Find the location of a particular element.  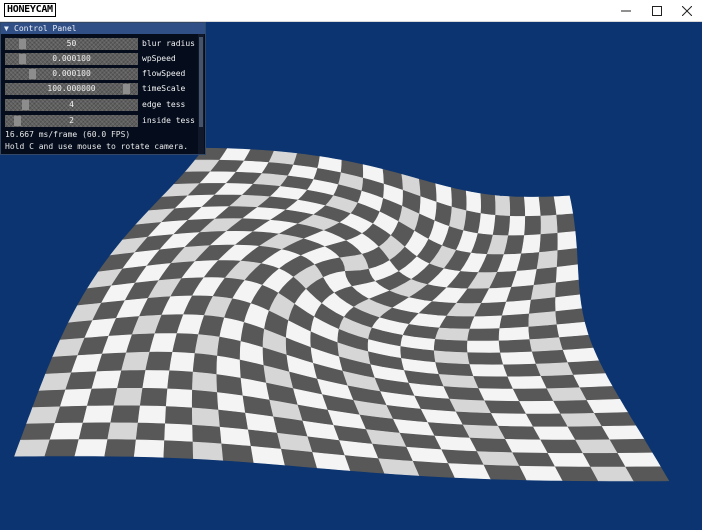

minimize-icon is located at coordinates (626, 10).